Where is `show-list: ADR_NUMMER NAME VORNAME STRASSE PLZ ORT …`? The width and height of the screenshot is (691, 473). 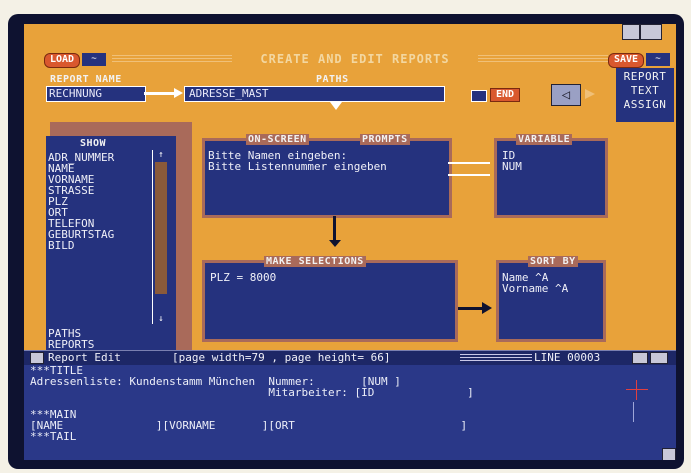
show-list: ADR_NUMMER NAME VORNAME STRASSE PLZ ORT … is located at coordinates (98, 201).